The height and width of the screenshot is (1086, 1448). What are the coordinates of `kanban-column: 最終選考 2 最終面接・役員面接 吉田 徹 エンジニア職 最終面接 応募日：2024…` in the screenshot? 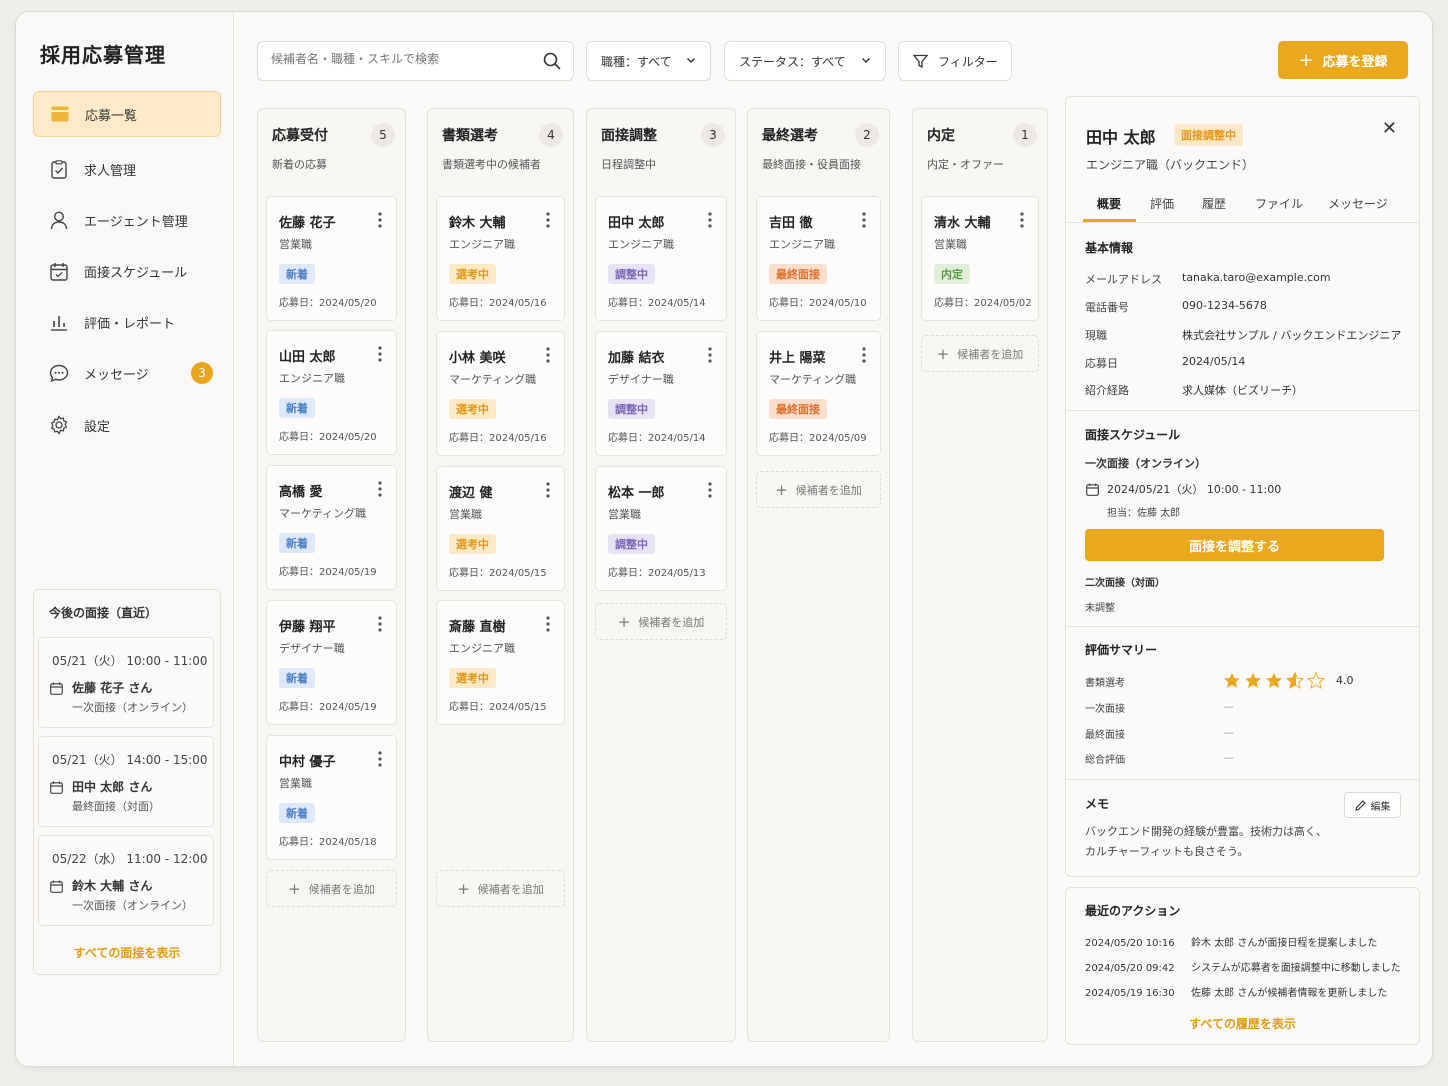 It's located at (818, 575).